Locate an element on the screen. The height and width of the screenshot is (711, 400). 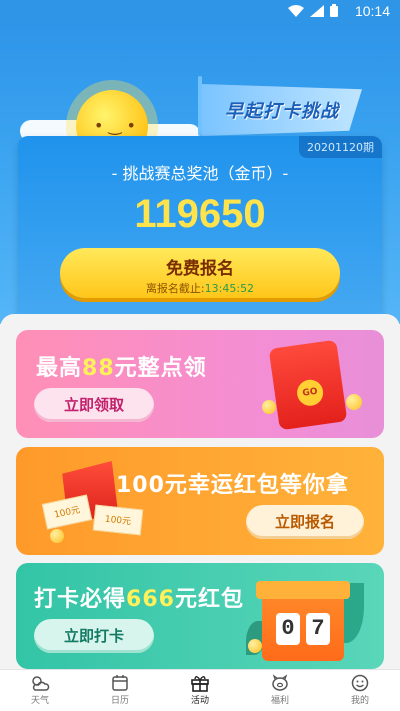
status-time: 10:14 is located at coordinates (372, 11).